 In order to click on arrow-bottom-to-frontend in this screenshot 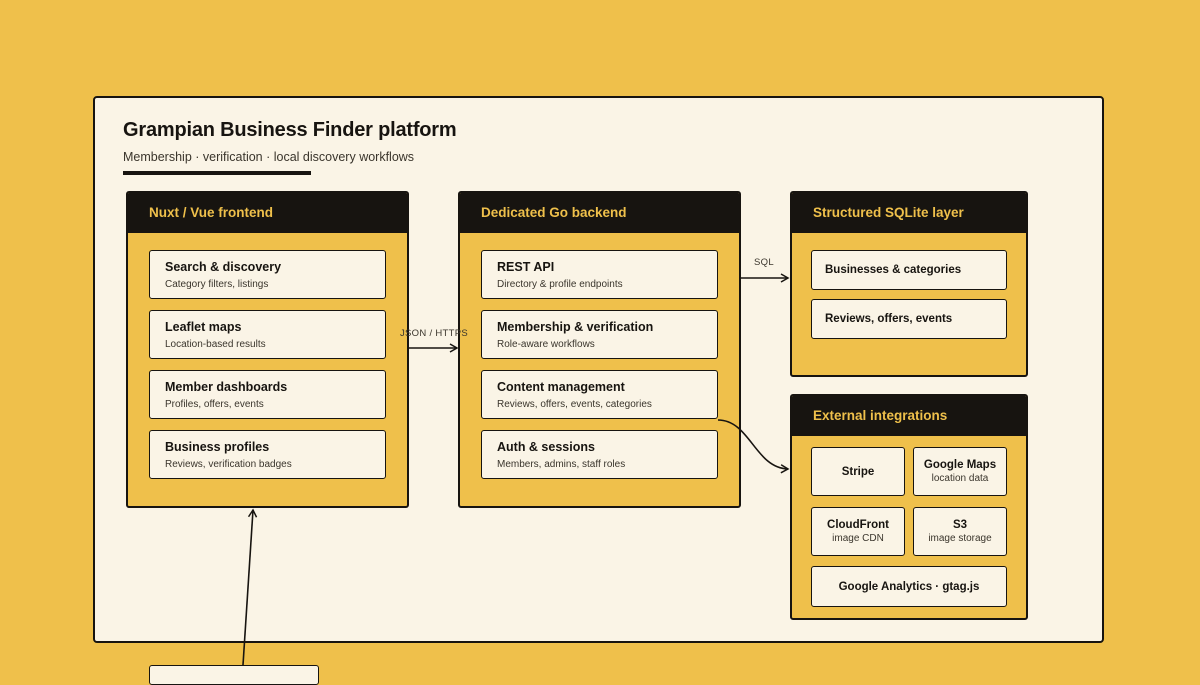, I will do `click(250, 587)`.